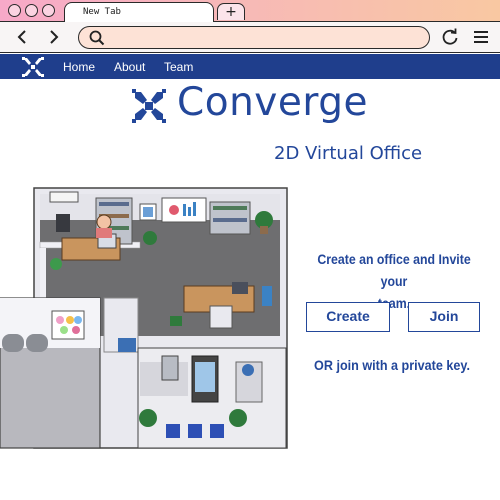 The image size is (500, 500). I want to click on browser-toolbar, so click(250, 37).